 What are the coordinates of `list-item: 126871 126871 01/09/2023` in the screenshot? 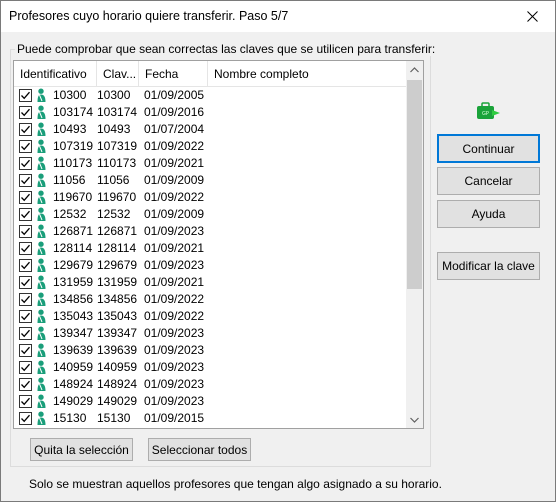 It's located at (210, 231).